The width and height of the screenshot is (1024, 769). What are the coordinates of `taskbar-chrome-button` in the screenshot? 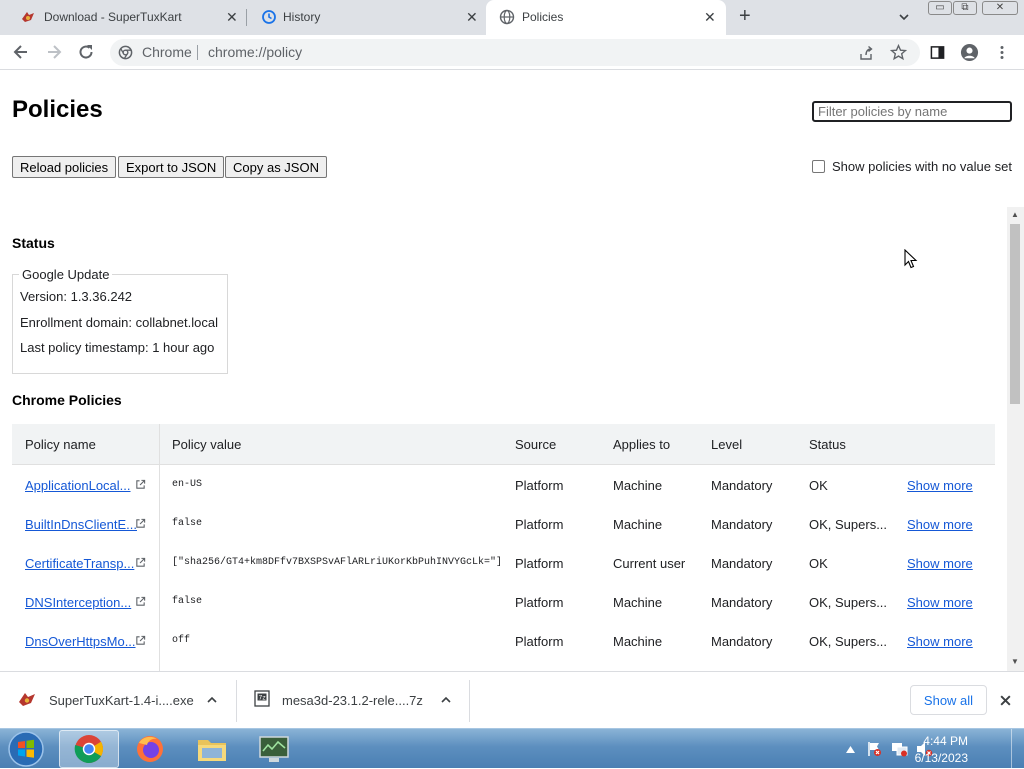 It's located at (89, 749).